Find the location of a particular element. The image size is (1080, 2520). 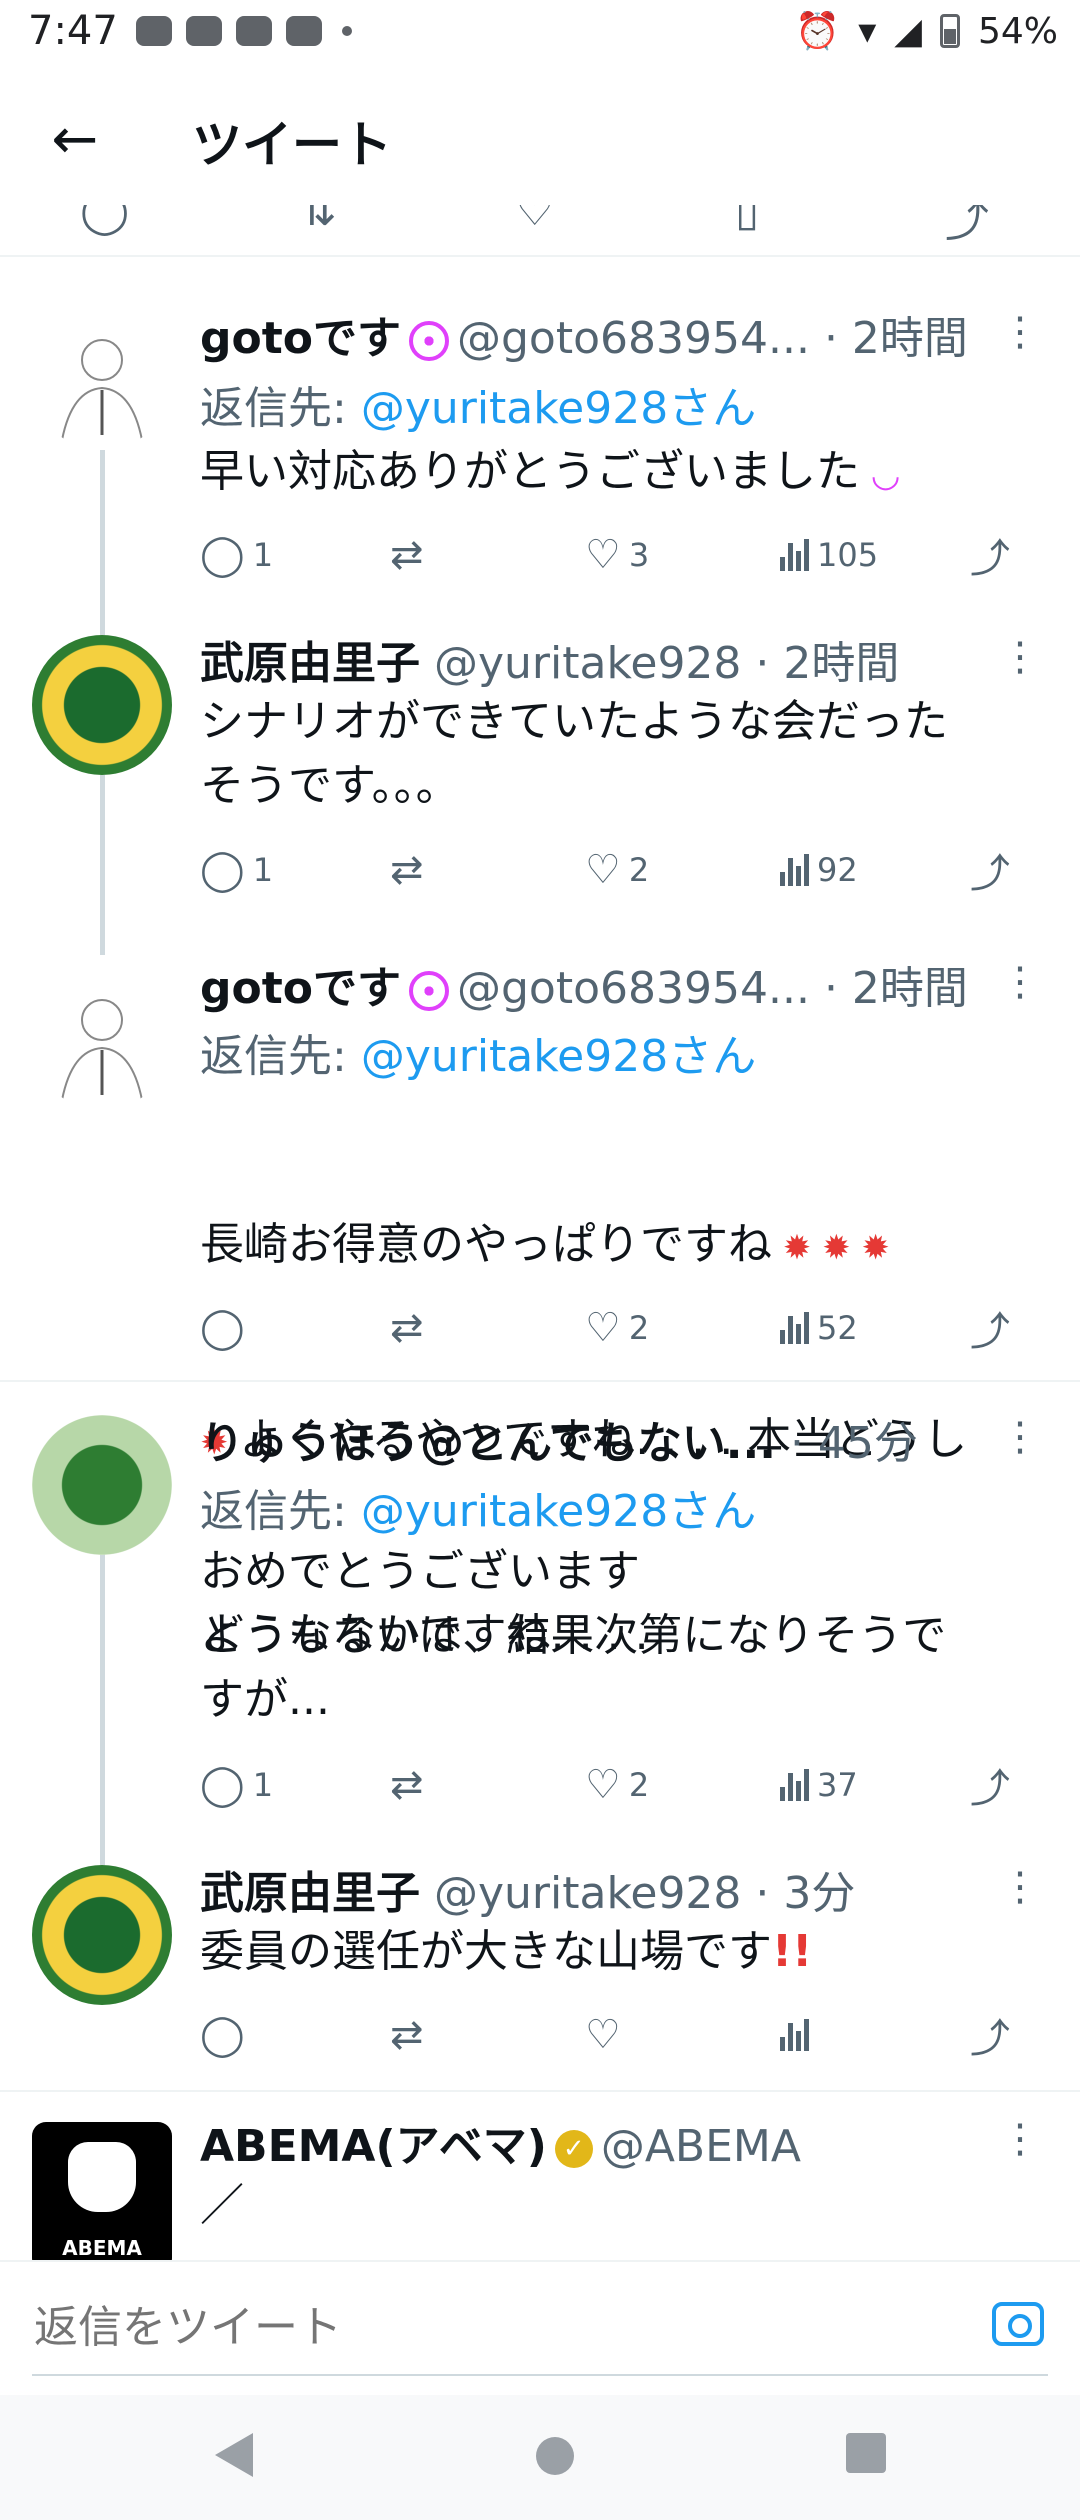

views-button: 52 is located at coordinates (819, 1328).